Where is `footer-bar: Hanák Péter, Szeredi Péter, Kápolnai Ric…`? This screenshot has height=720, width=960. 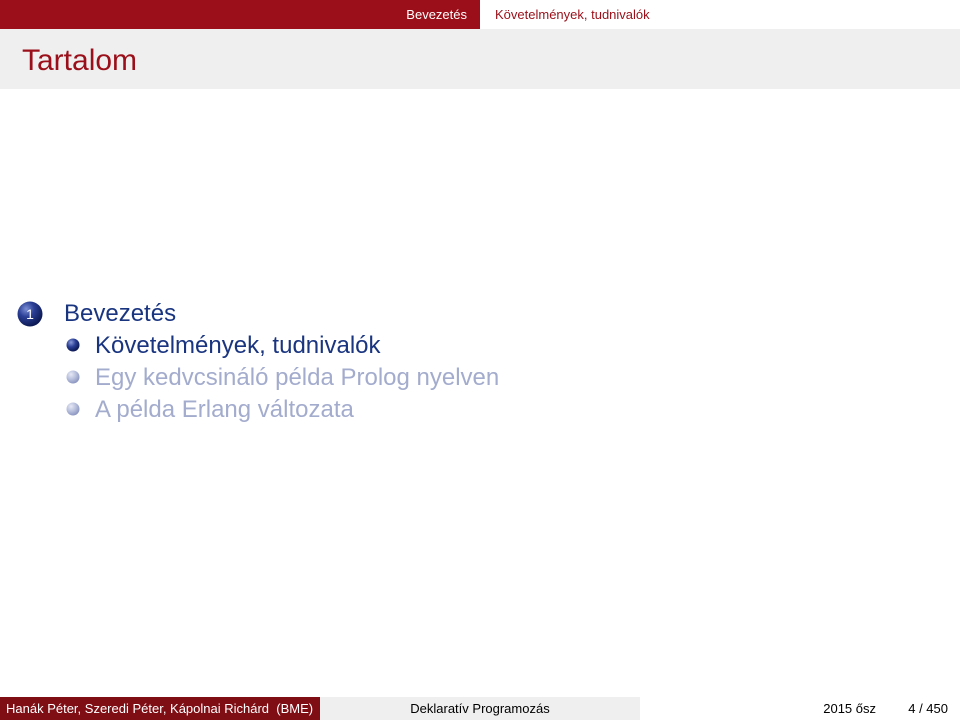
footer-bar: Hanák Péter, Szeredi Péter, Kápolnai Ric… is located at coordinates (480, 708).